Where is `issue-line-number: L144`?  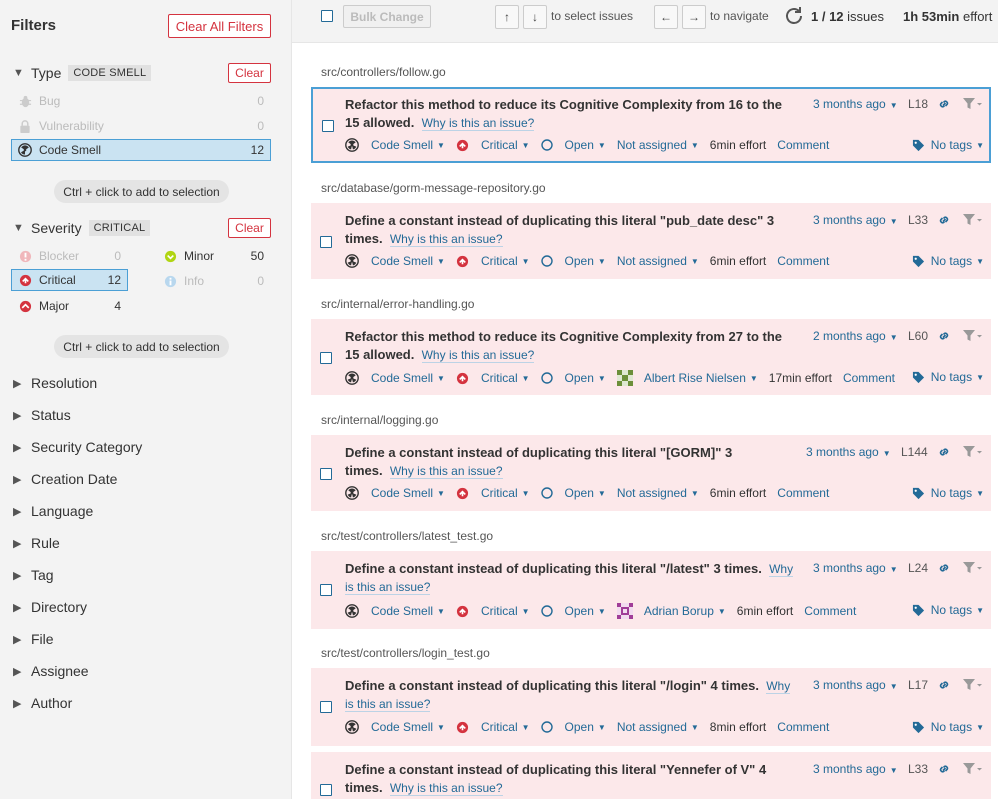 issue-line-number: L144 is located at coordinates (914, 452).